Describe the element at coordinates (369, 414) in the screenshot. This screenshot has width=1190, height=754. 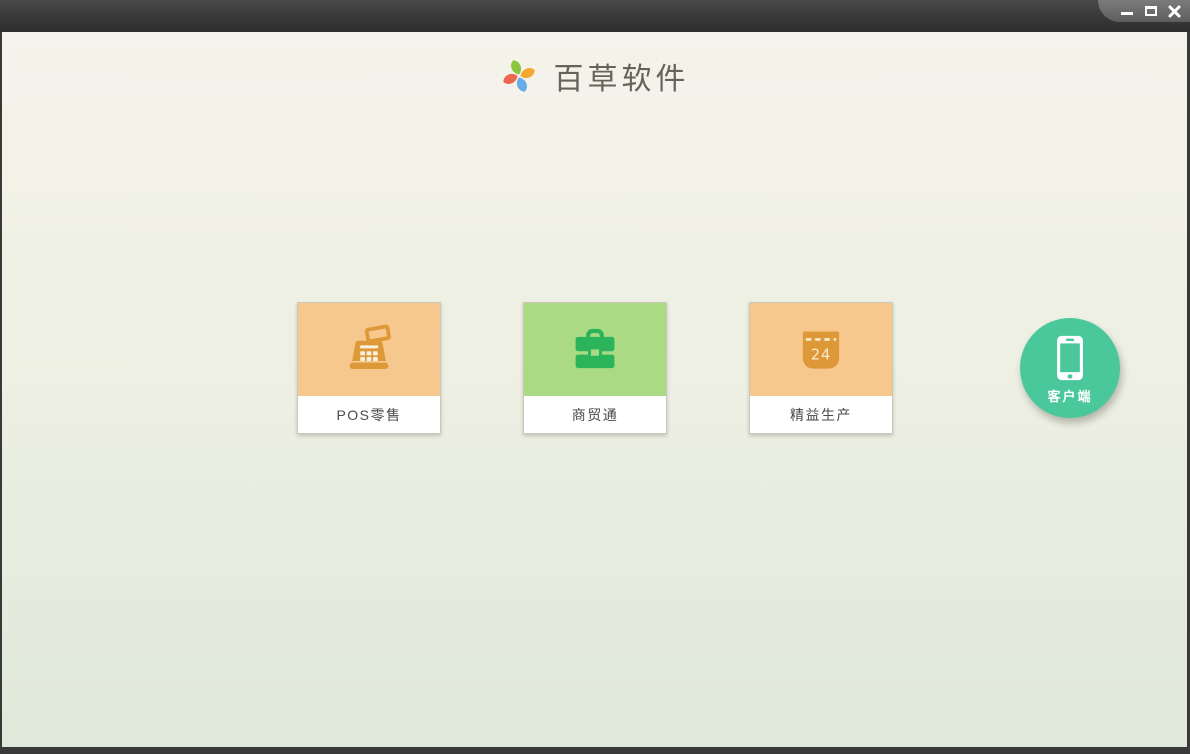
I see `product-label: POS零售` at that location.